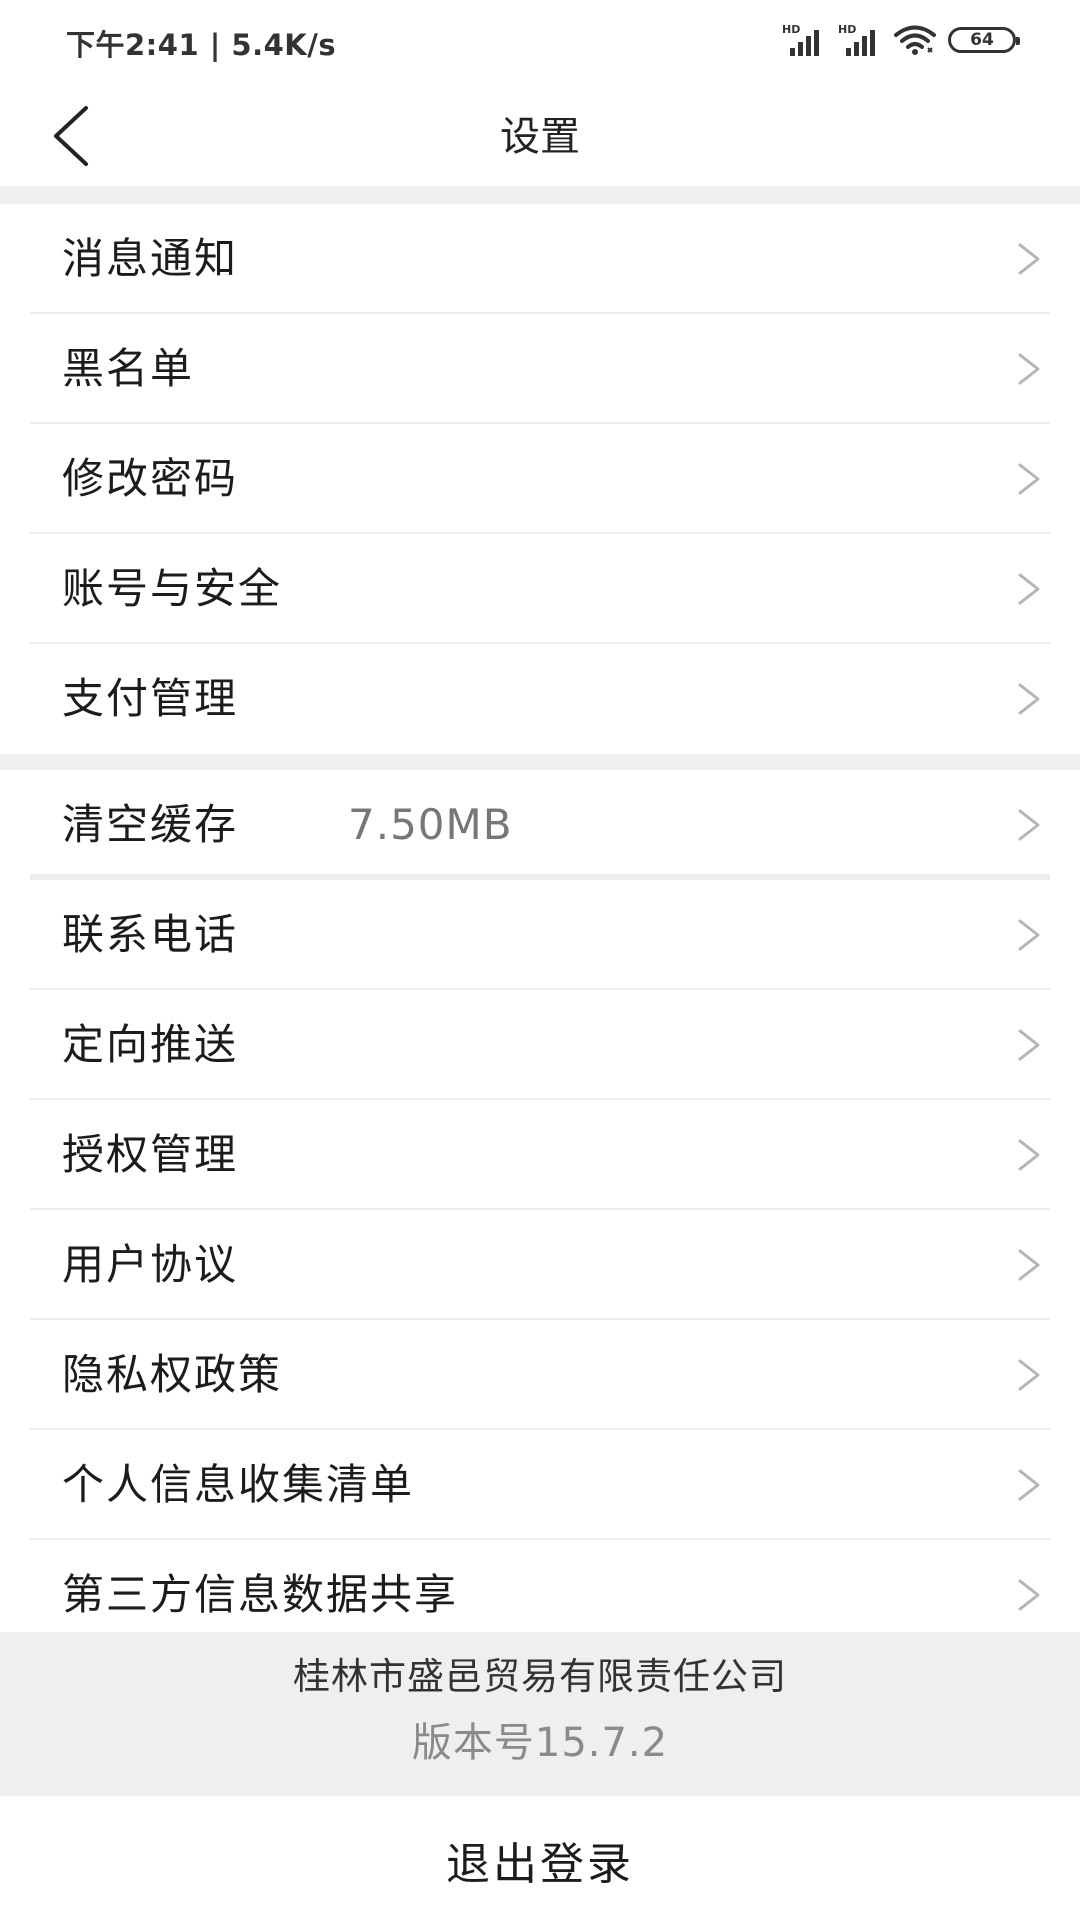  Describe the element at coordinates (540, 1676) in the screenshot. I see `company-name: 桂林市盛邑贸易有限责任公司` at that location.